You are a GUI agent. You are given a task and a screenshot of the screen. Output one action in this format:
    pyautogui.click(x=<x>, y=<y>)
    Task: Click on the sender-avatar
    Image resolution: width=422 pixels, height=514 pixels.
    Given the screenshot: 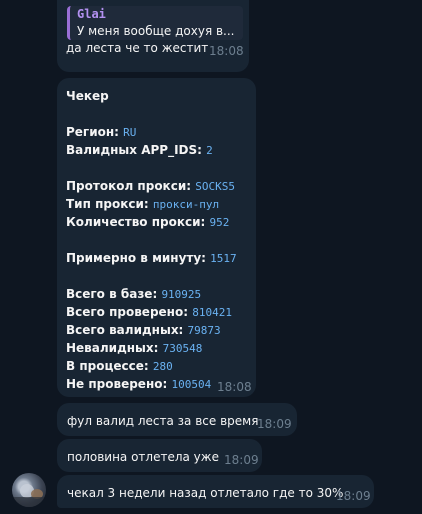 What is the action you would take?
    pyautogui.click(x=29, y=490)
    